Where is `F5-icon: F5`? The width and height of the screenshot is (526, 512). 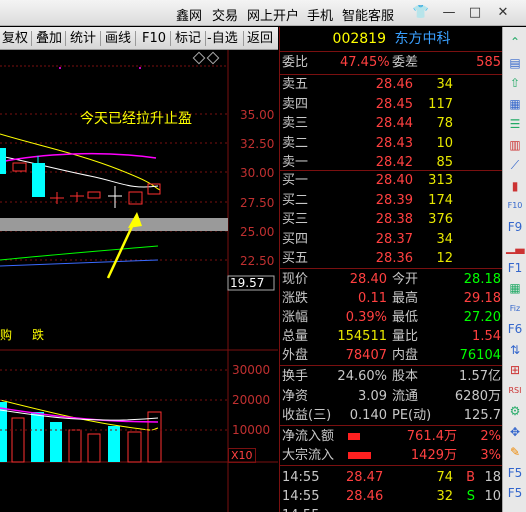 F5-icon: F5 is located at coordinates (515, 473).